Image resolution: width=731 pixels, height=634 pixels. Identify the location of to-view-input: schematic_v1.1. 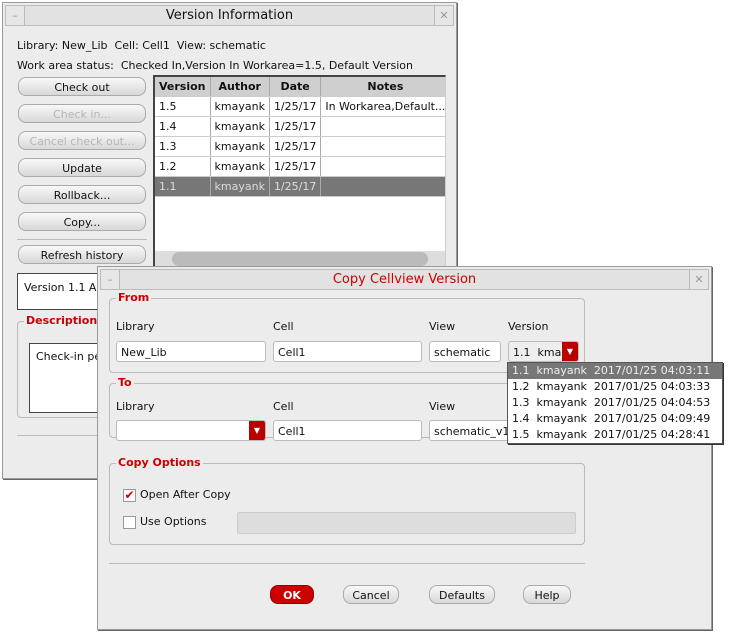
(474, 430).